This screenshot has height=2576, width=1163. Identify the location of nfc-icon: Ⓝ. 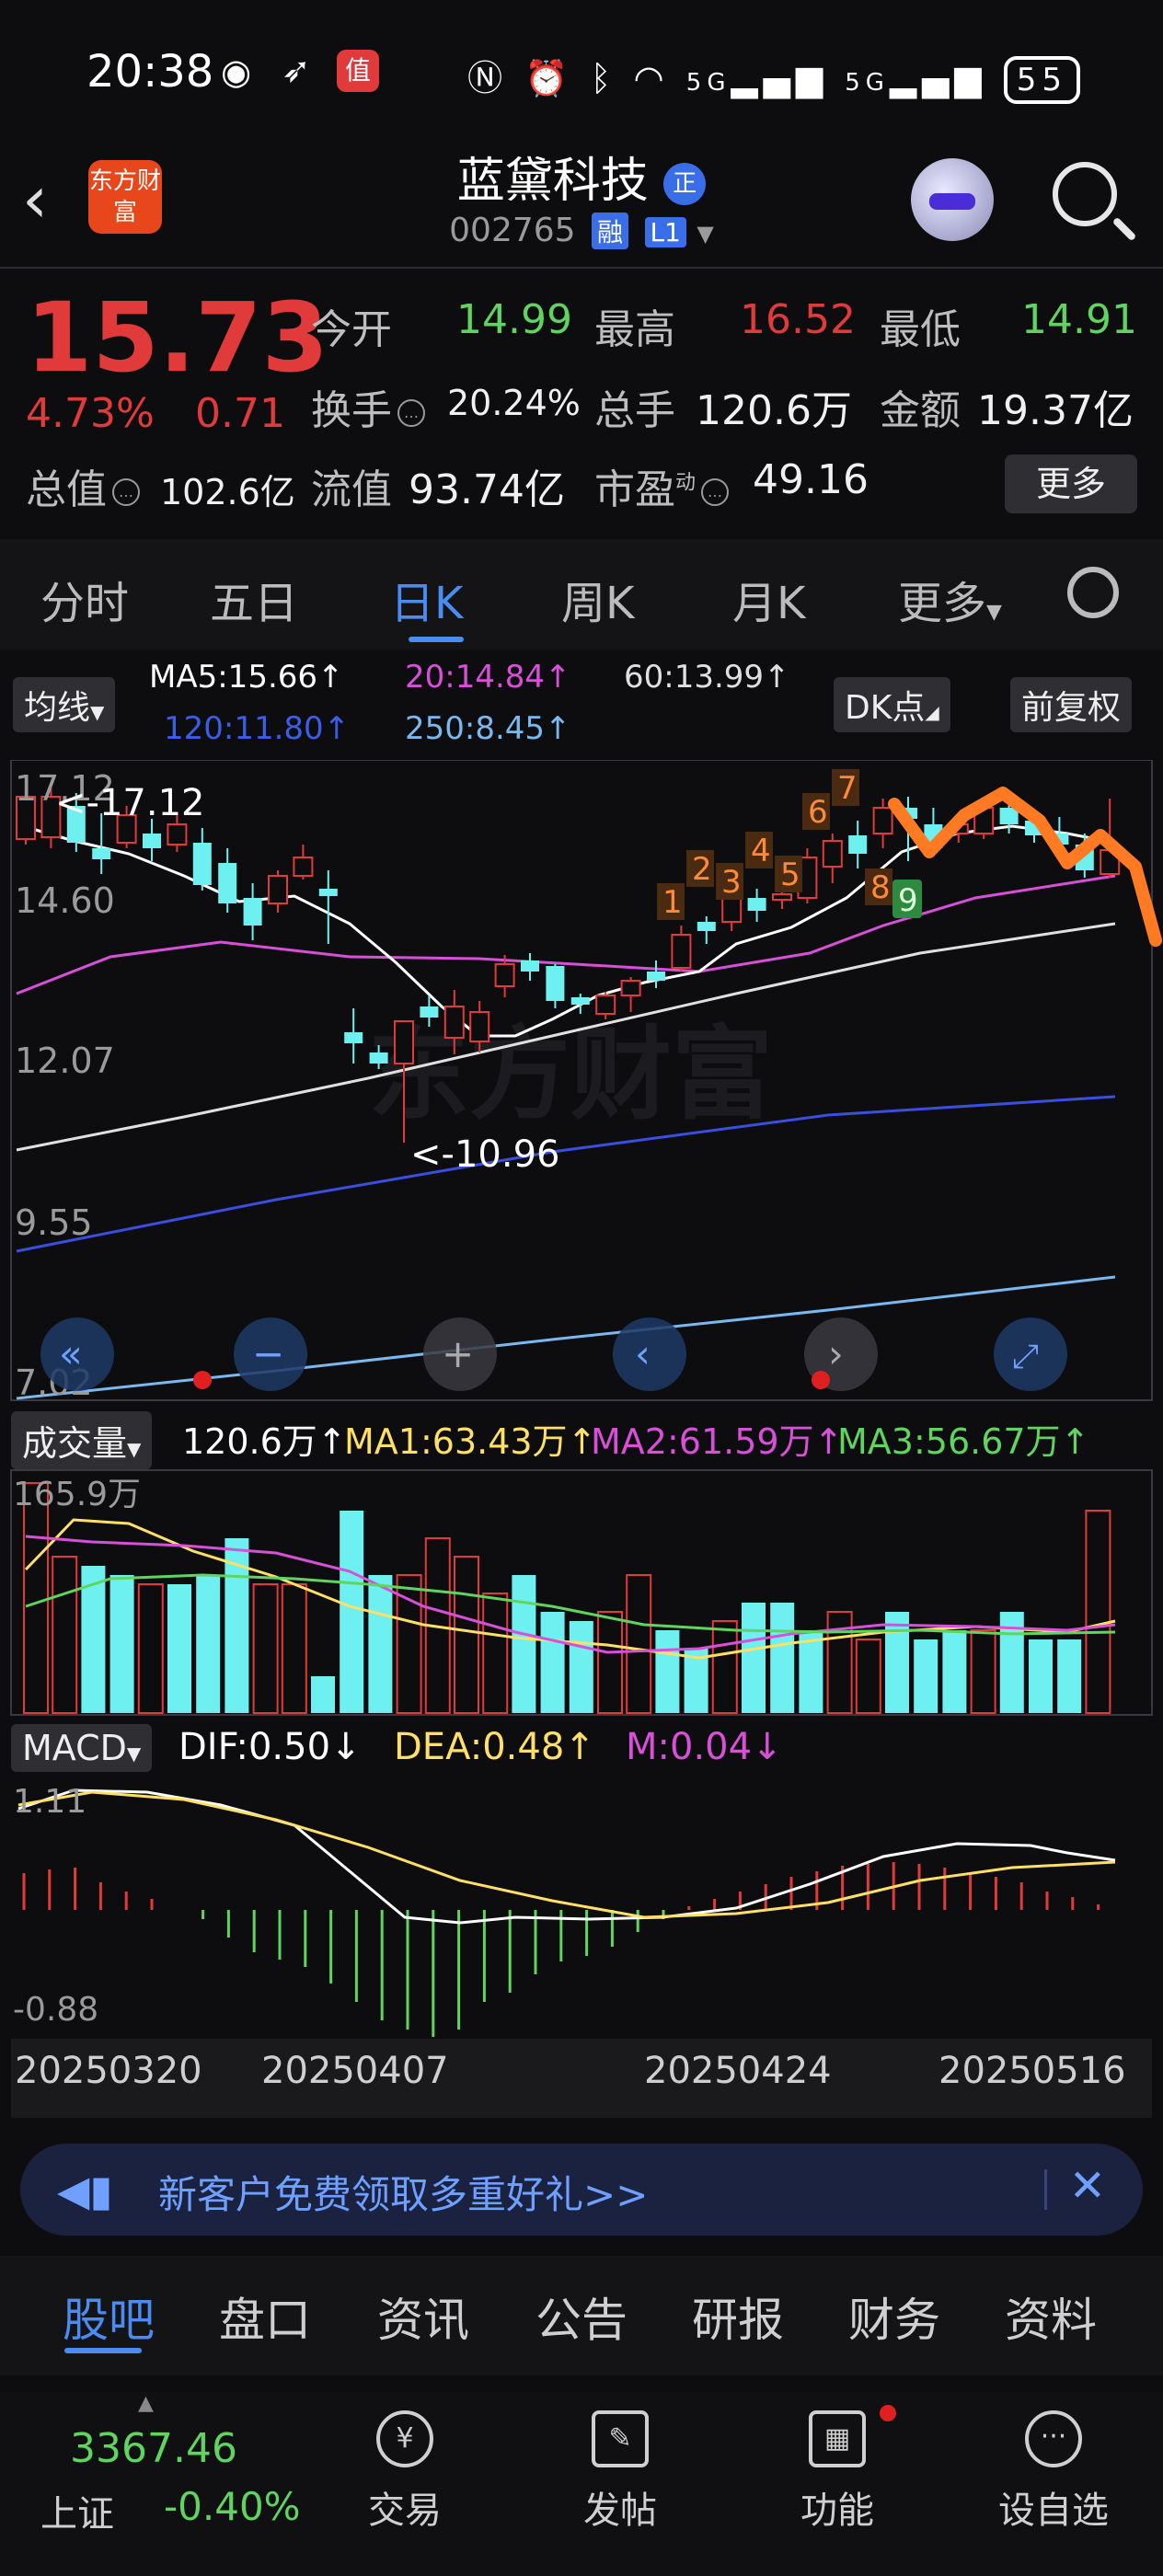
(488, 78).